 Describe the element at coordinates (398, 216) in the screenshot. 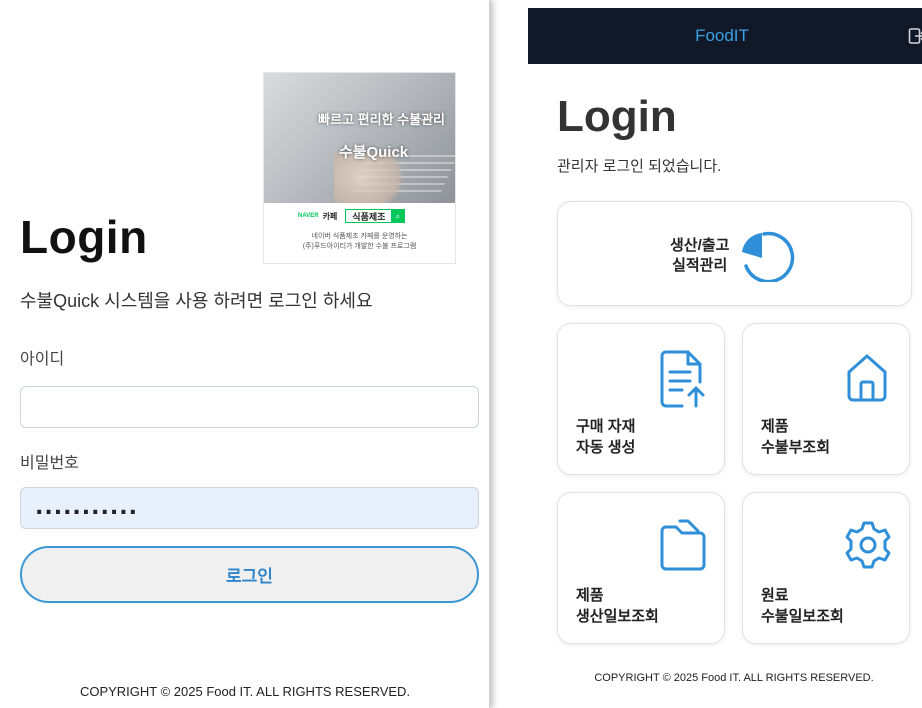

I see `search-icon: ⌕` at that location.